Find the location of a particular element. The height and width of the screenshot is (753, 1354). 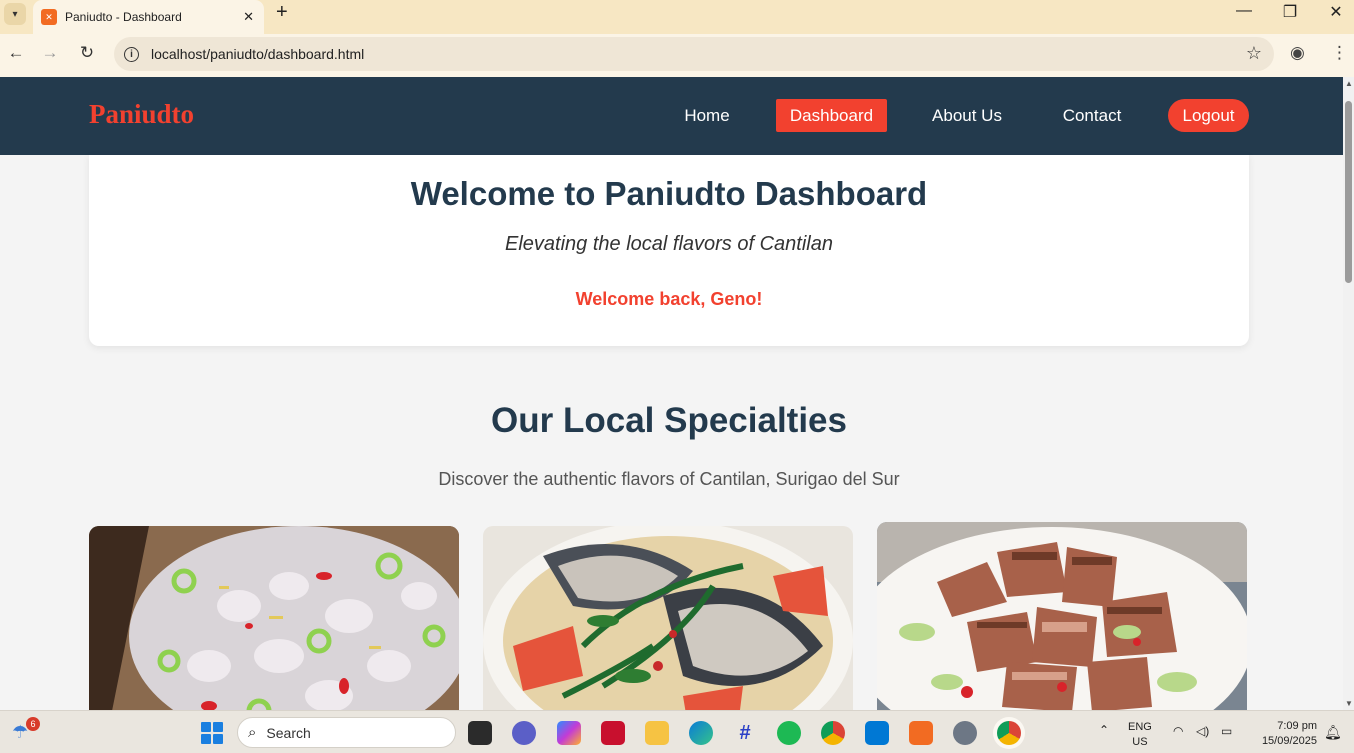

address-bar: i localhost/paniudto/dashboard.html ☆ is located at coordinates (694, 54).